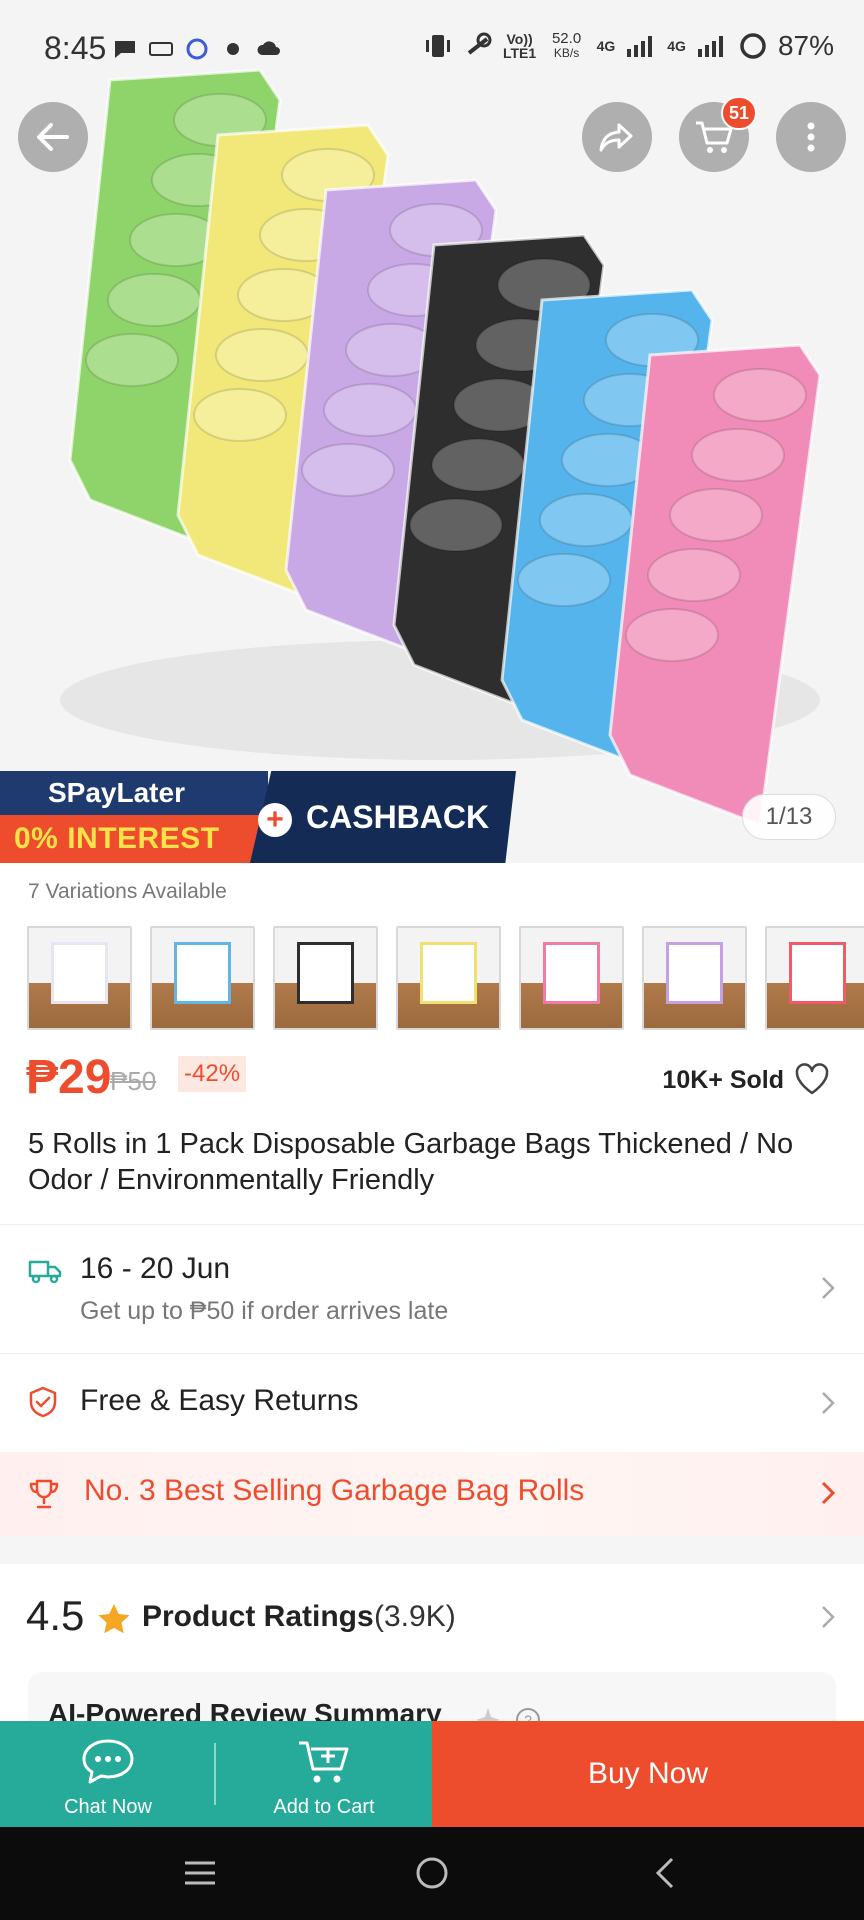  What do you see at coordinates (127, 891) in the screenshot?
I see `variations-label: 7 Variations Available` at bounding box center [127, 891].